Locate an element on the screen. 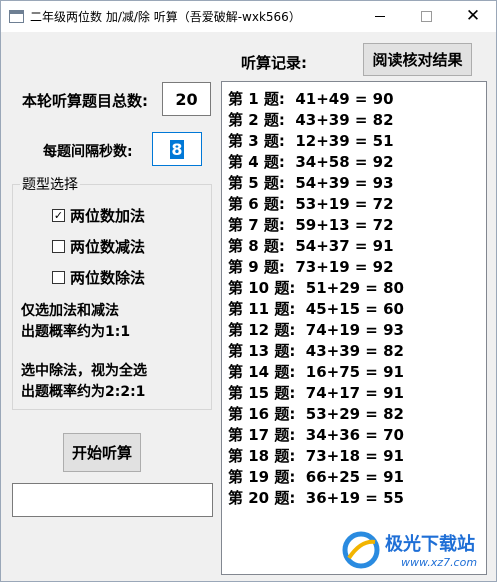  interval-seconds-input: 8 is located at coordinates (177, 149).